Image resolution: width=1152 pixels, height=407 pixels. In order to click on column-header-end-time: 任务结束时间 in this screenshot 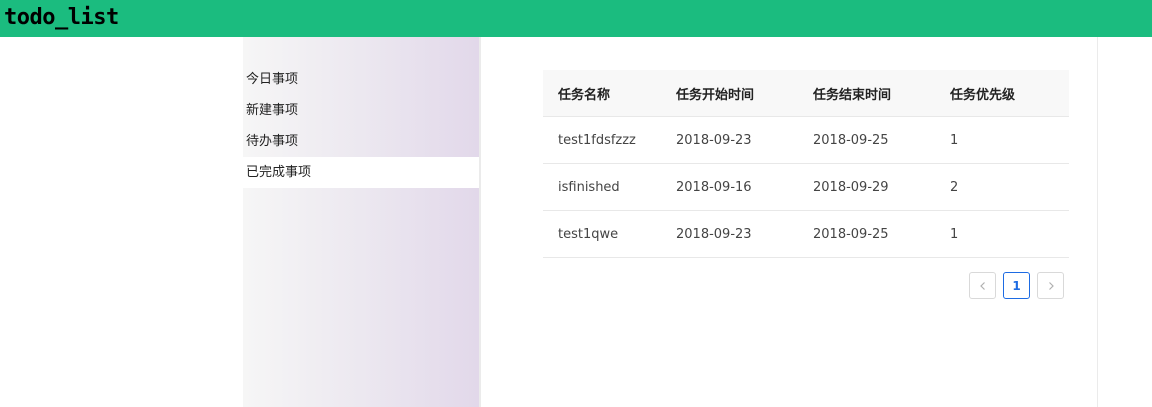, I will do `click(881, 93)`.